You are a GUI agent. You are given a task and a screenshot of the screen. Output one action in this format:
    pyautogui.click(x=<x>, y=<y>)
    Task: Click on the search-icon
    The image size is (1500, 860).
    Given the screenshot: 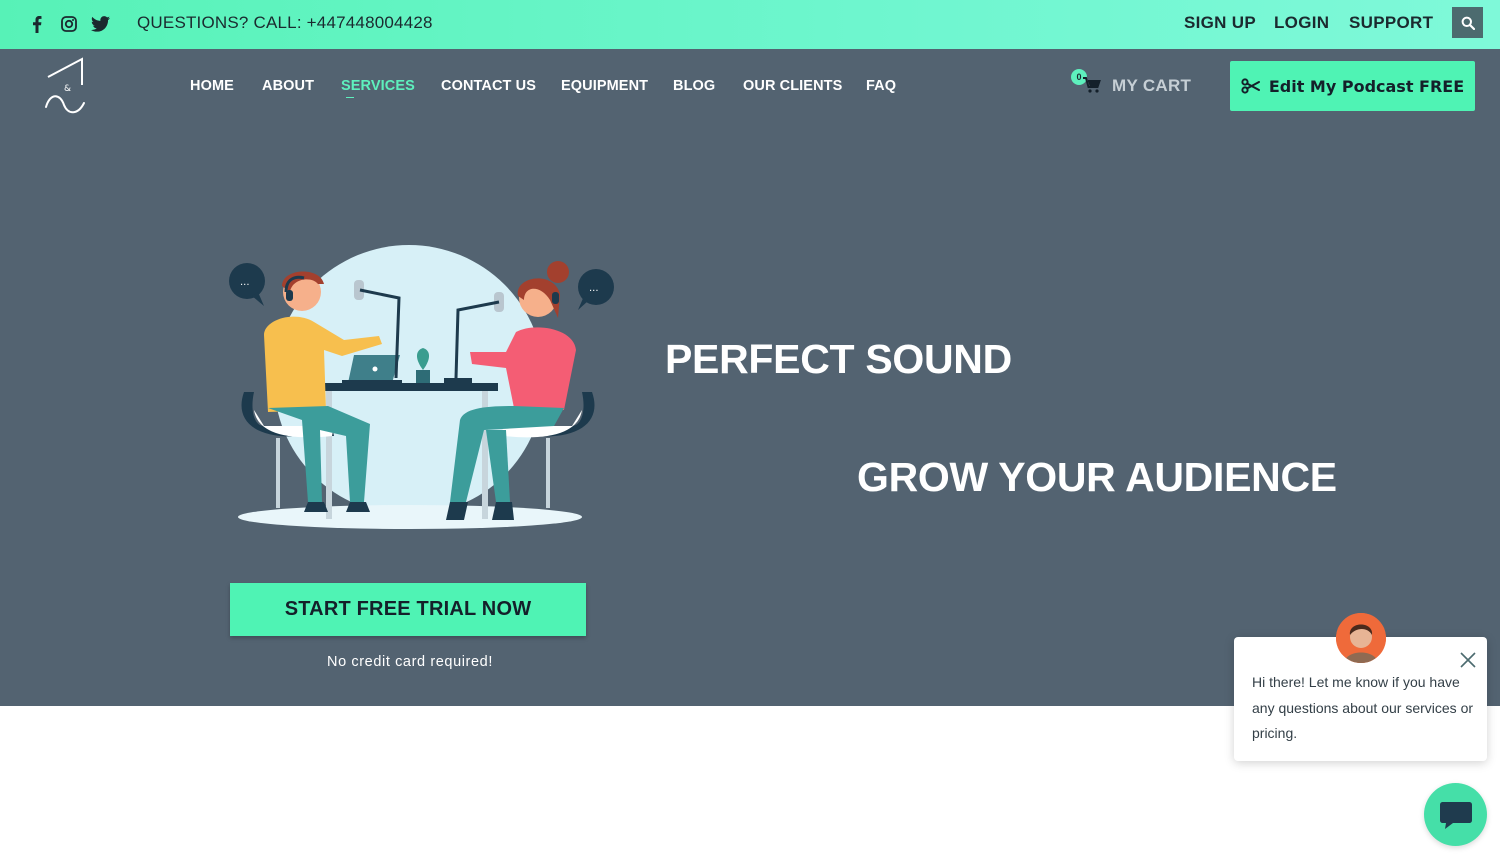 What is the action you would take?
    pyautogui.click(x=1468, y=23)
    